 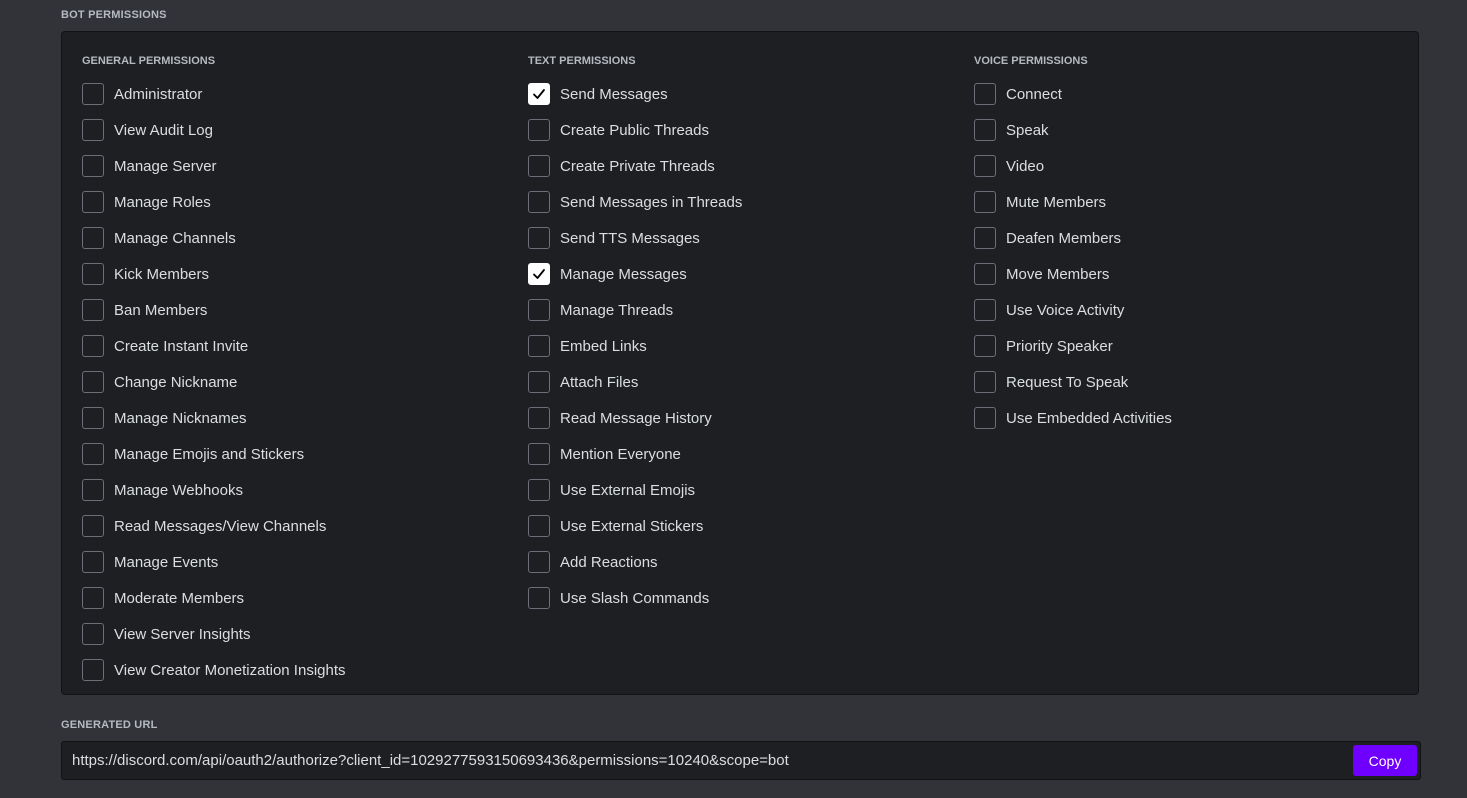 What do you see at coordinates (635, 166) in the screenshot?
I see `permission-create-private-threads: Create Private Threads` at bounding box center [635, 166].